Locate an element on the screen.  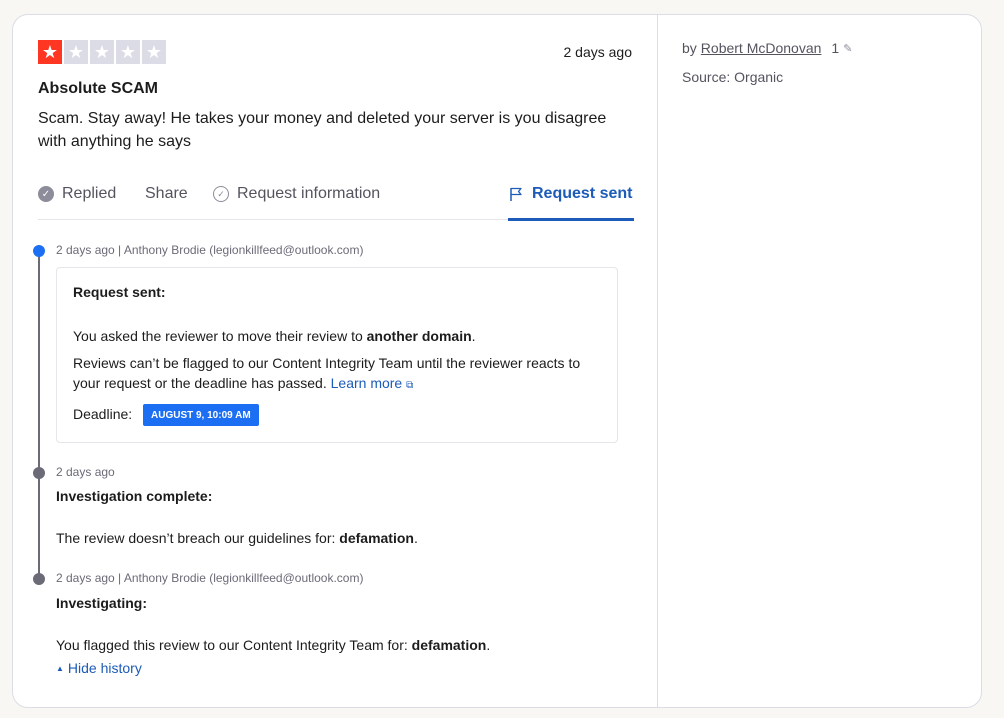
investigating-title: Investigating: is located at coordinates (102, 603).